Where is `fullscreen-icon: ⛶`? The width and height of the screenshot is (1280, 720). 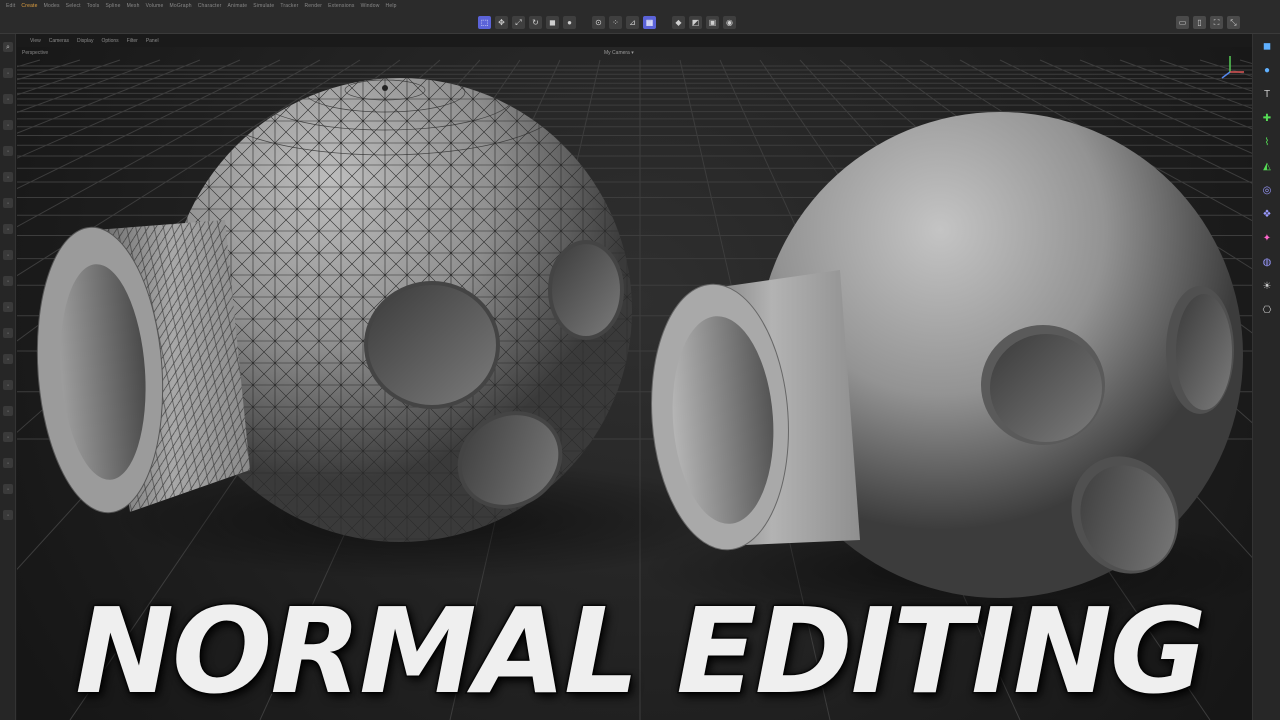
fullscreen-icon: ⛶ is located at coordinates (1216, 22).